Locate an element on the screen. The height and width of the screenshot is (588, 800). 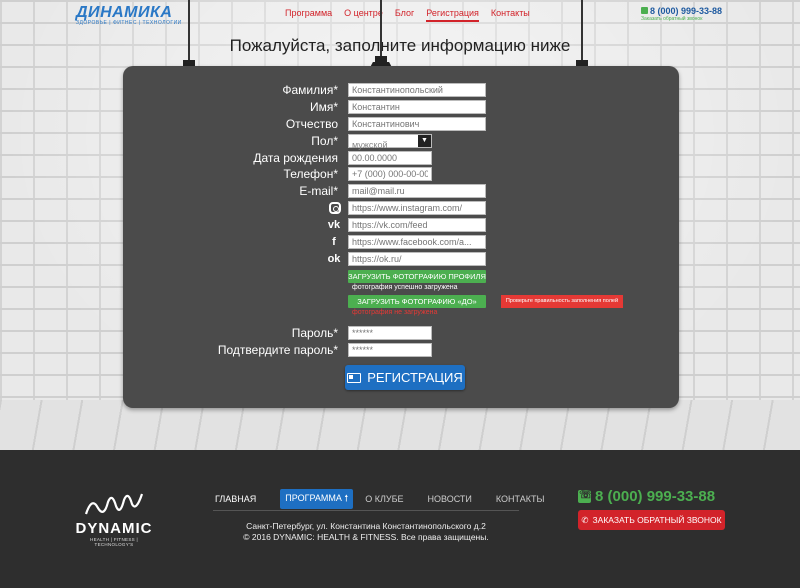
facebook-icon: f is located at coordinates (334, 242).